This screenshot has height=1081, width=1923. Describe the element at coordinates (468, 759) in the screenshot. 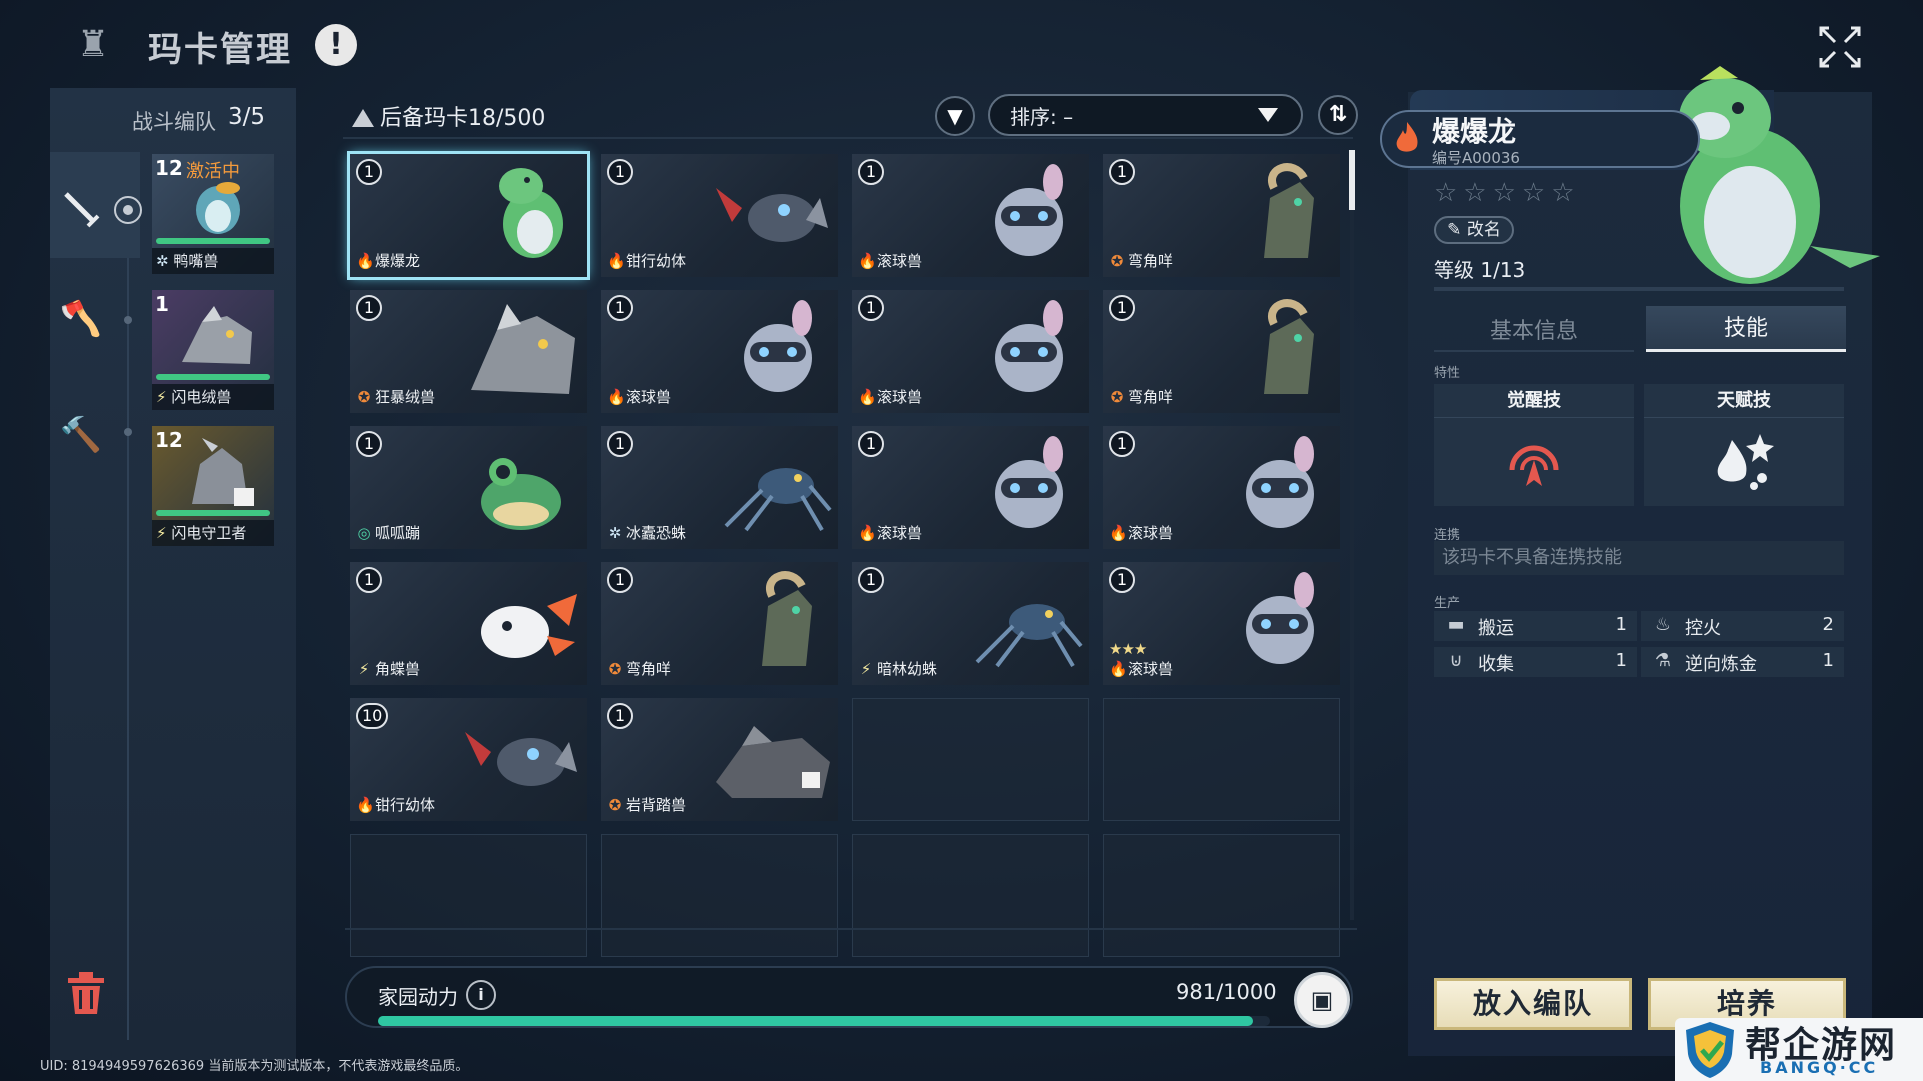

I see `monster-card: 10 🔥钳行幼体` at that location.